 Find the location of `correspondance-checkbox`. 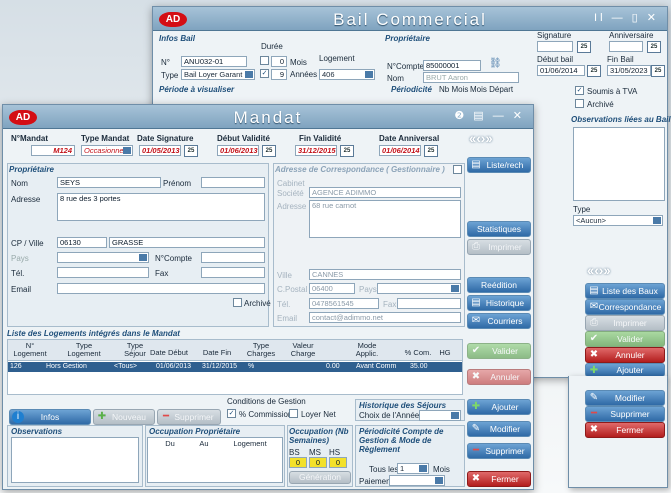

correspondance-checkbox is located at coordinates (457, 169).